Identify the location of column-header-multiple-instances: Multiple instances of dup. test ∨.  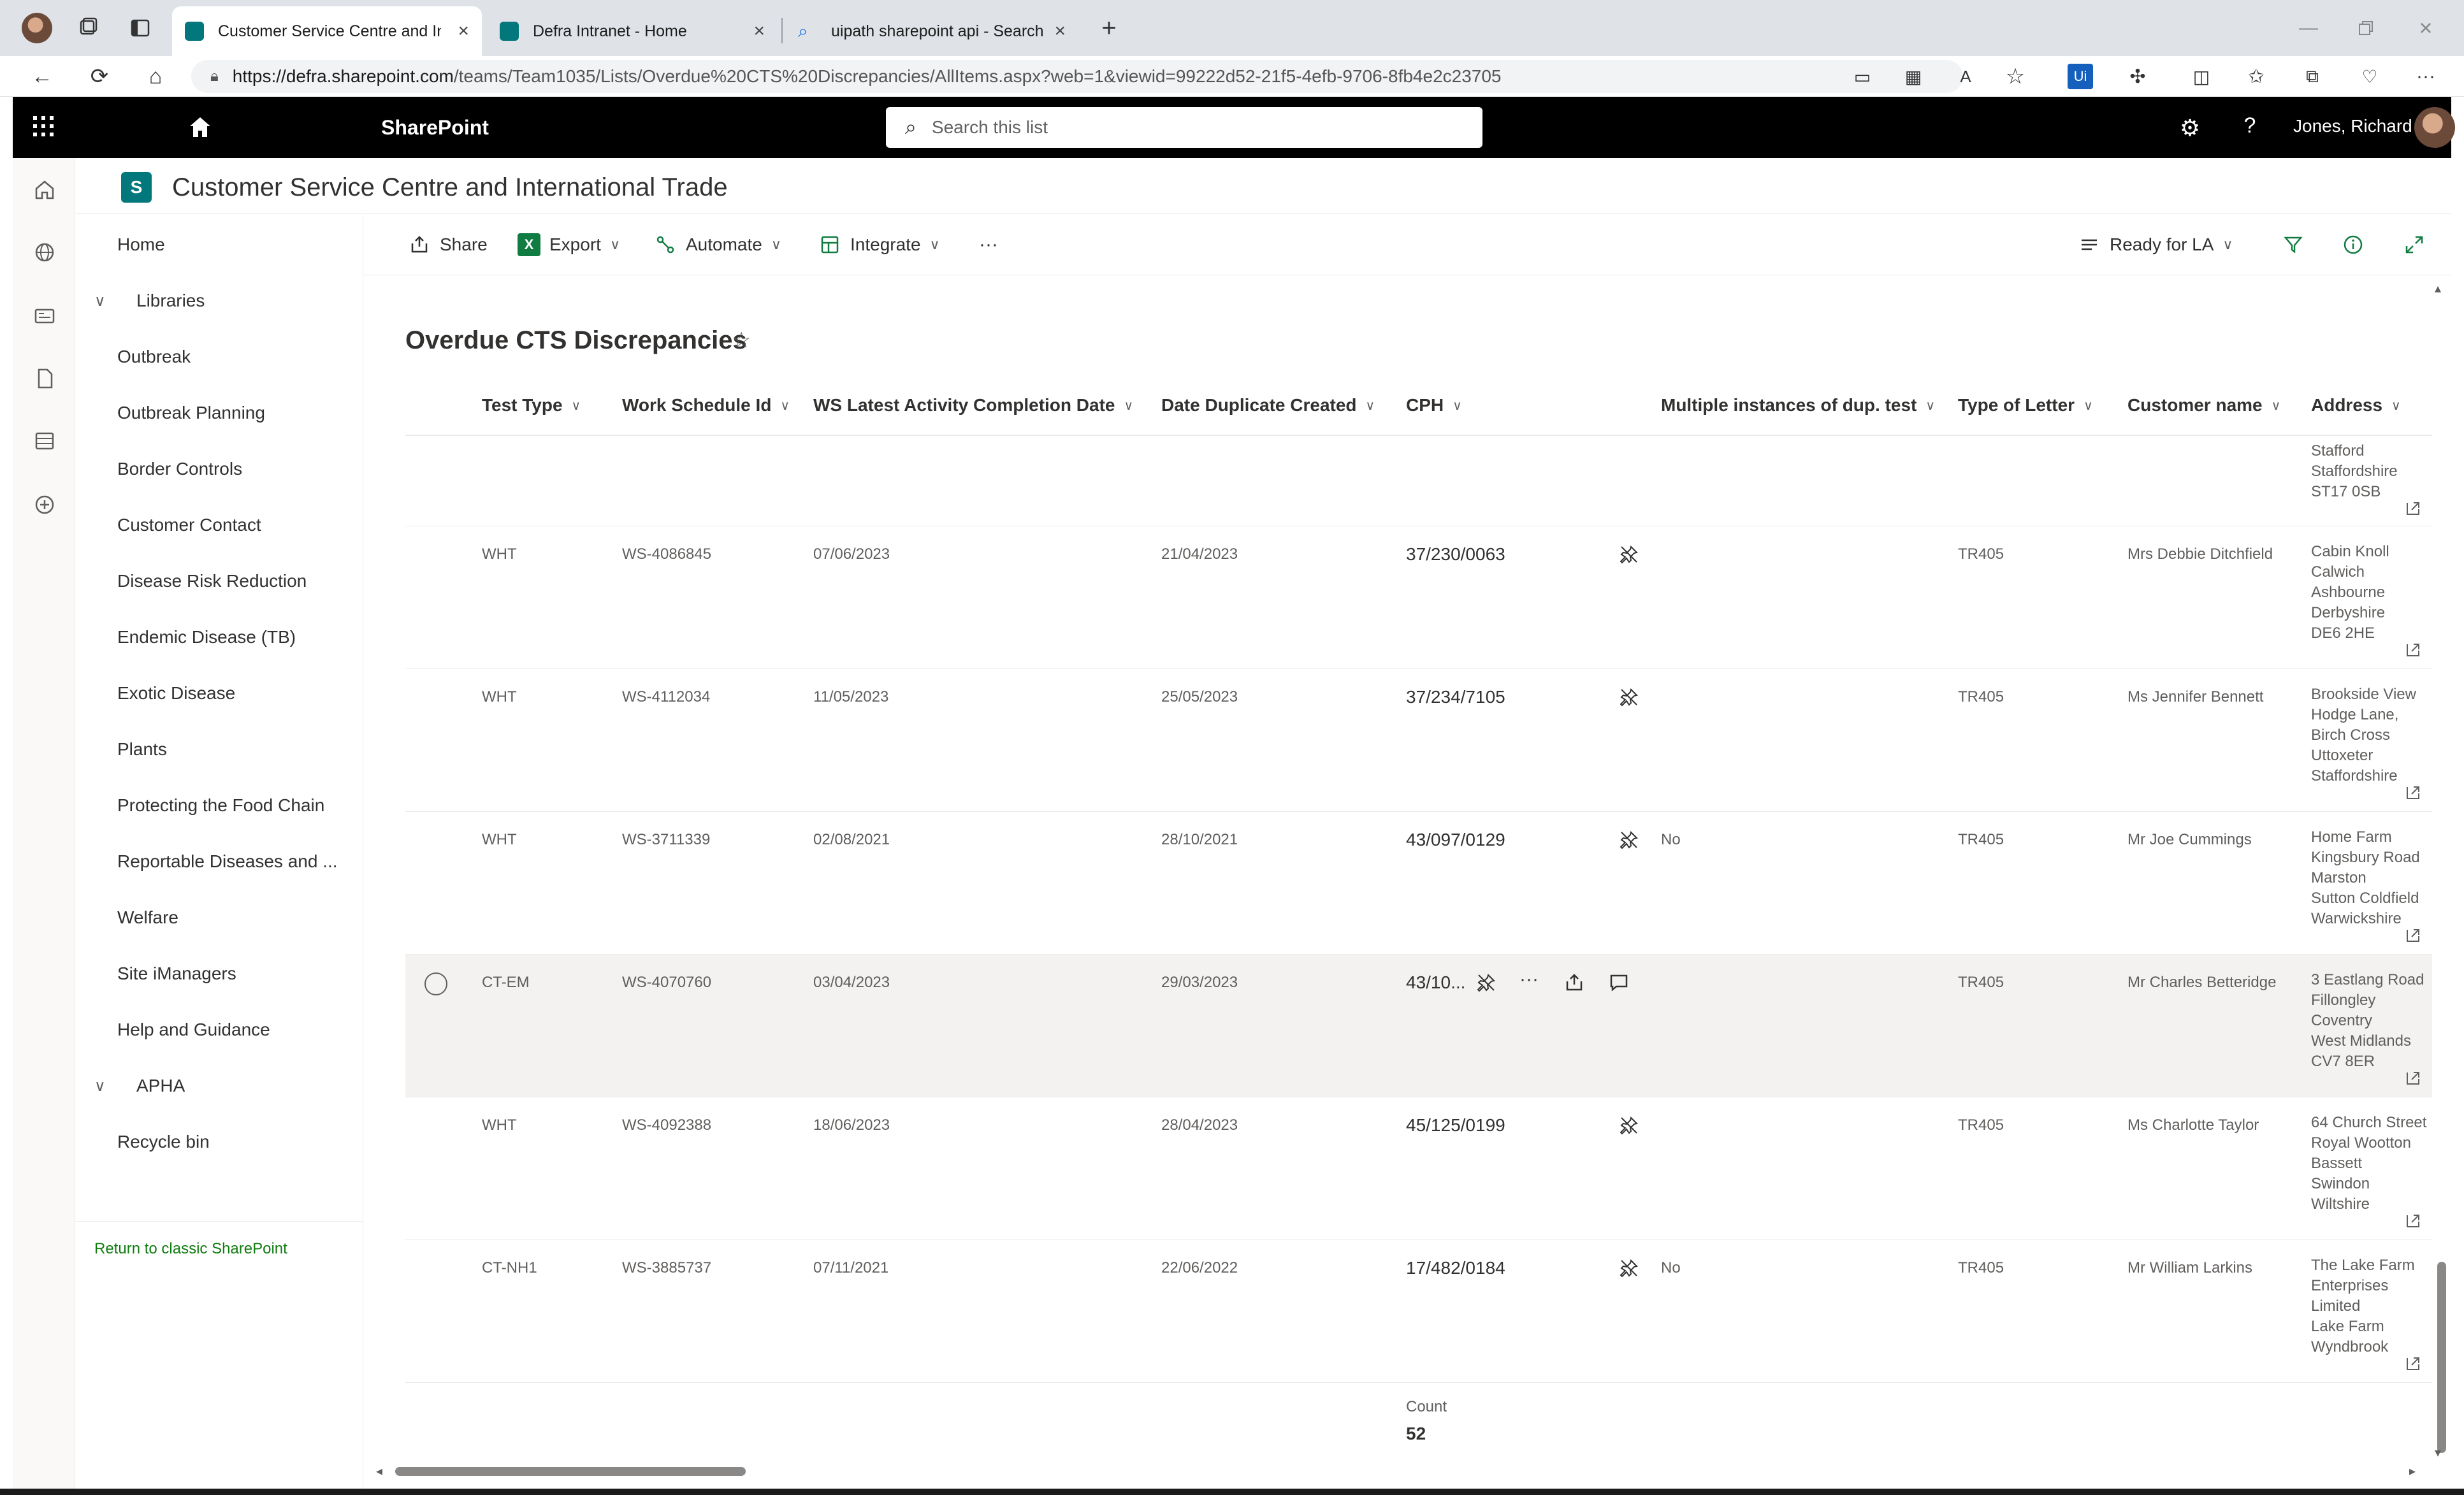
(1798, 405).